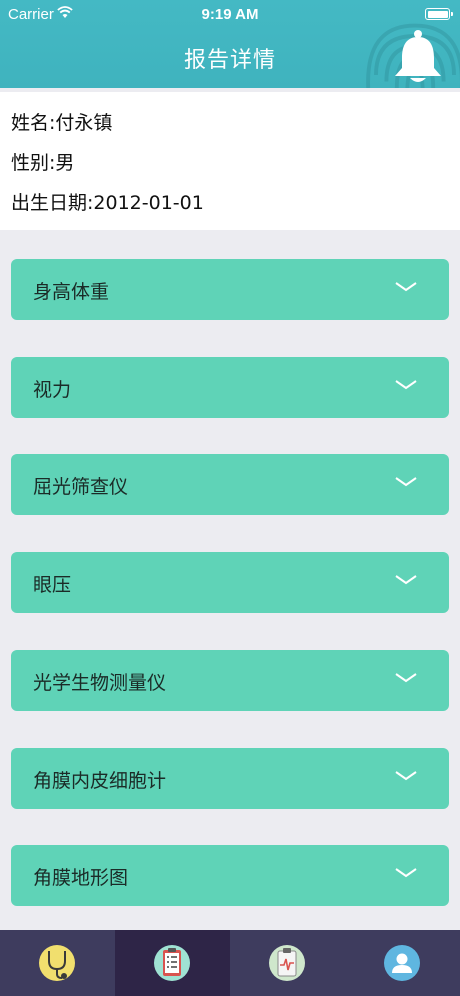 The image size is (460, 996). What do you see at coordinates (230, 161) in the screenshot?
I see `profile-card: 姓名:付永镇 性别:男 出生日期:2012-01-01` at bounding box center [230, 161].